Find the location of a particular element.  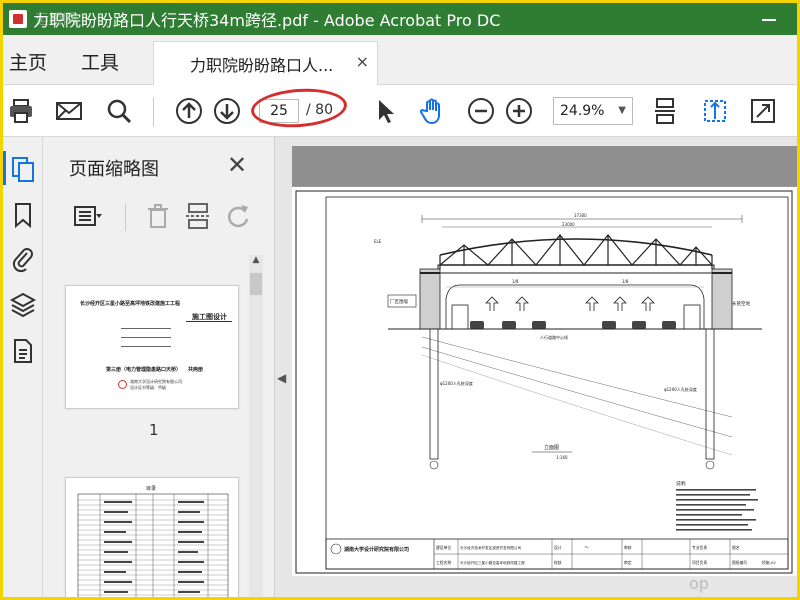

left-pile-note: φ1200人孔桩深度 is located at coordinates (456, 383).